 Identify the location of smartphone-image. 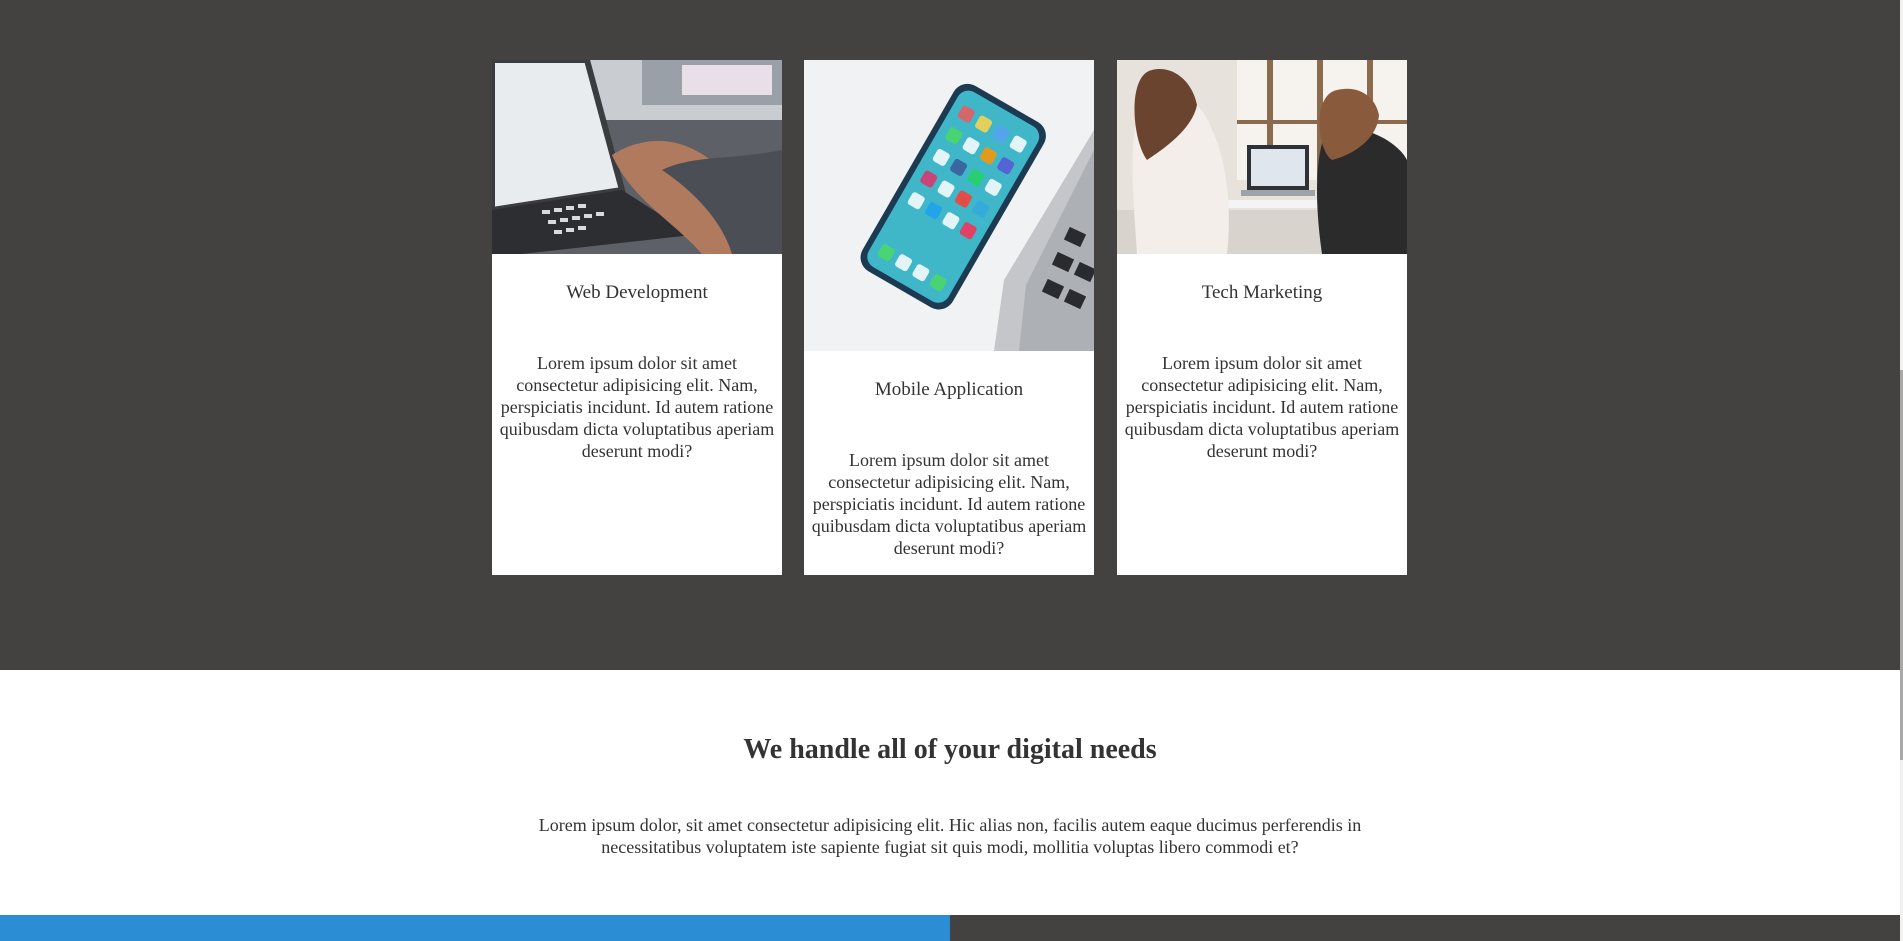
(949, 205).